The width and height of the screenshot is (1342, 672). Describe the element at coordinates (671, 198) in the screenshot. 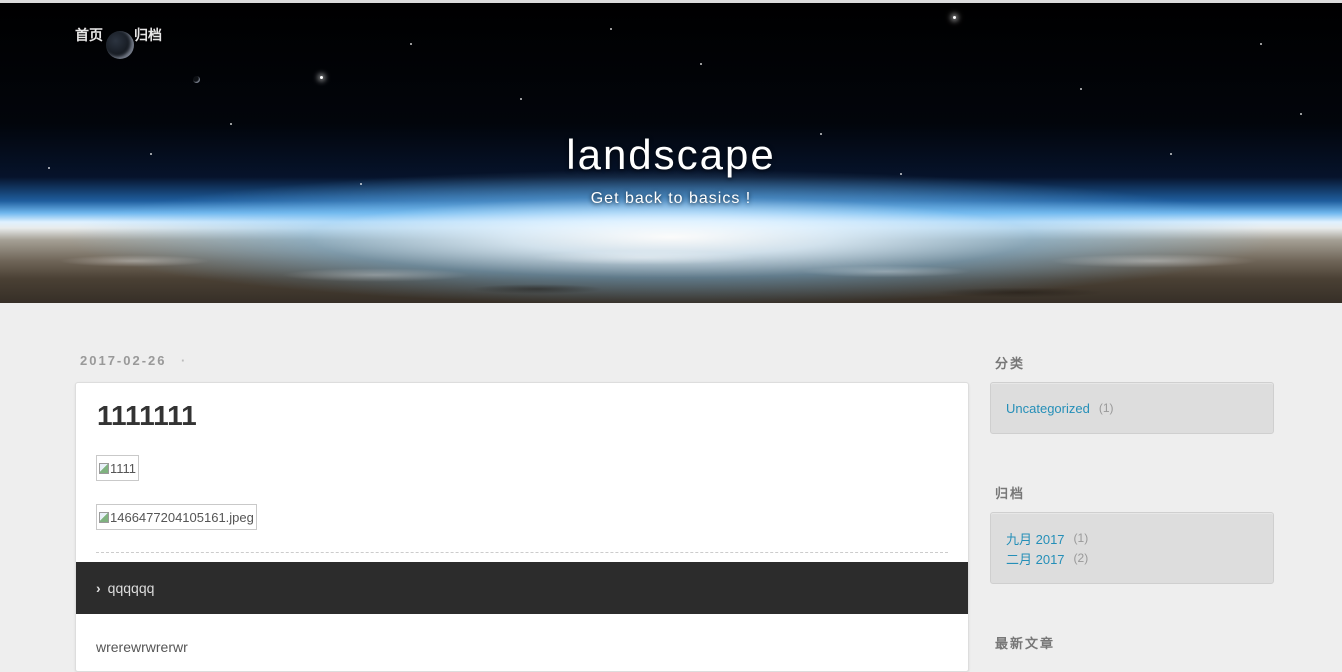

I see `site-subtitle: Get back to basics !` at that location.